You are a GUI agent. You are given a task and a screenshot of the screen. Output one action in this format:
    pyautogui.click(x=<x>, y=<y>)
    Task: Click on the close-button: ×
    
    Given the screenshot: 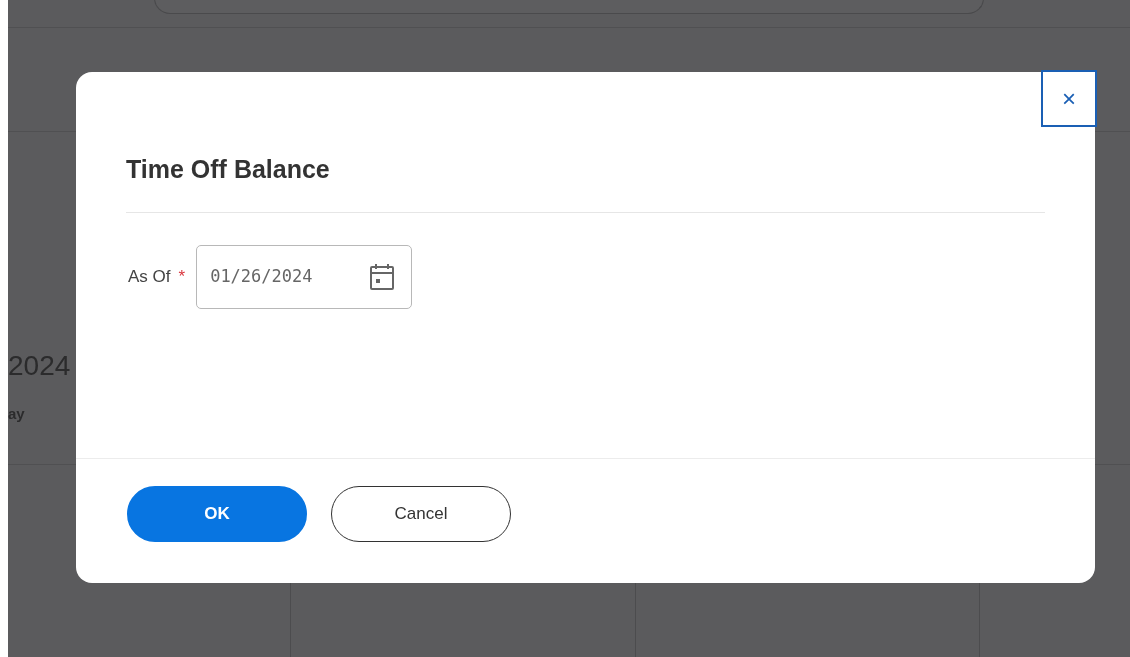 What is the action you would take?
    pyautogui.click(x=1069, y=98)
    